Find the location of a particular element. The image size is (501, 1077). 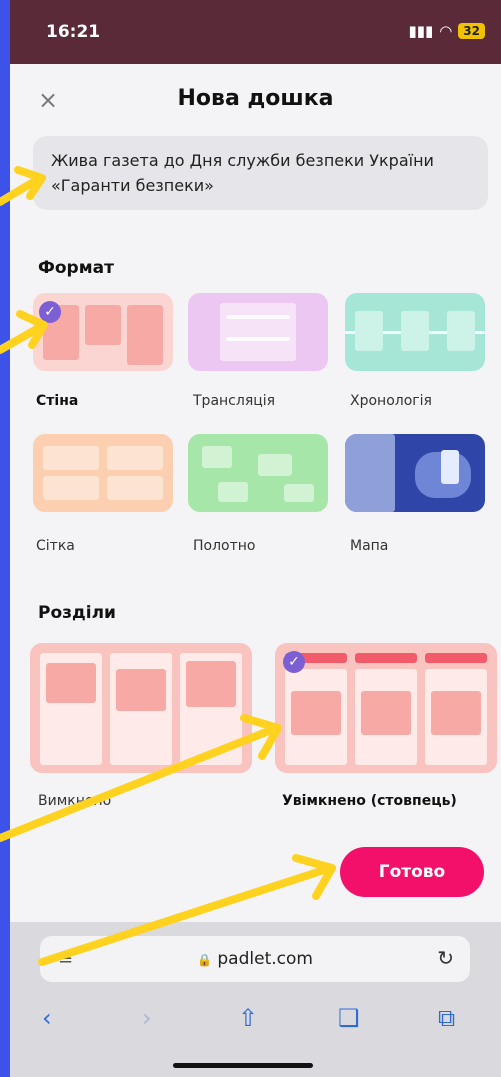

arrow-to-sections-icon is located at coordinates (140, 783).